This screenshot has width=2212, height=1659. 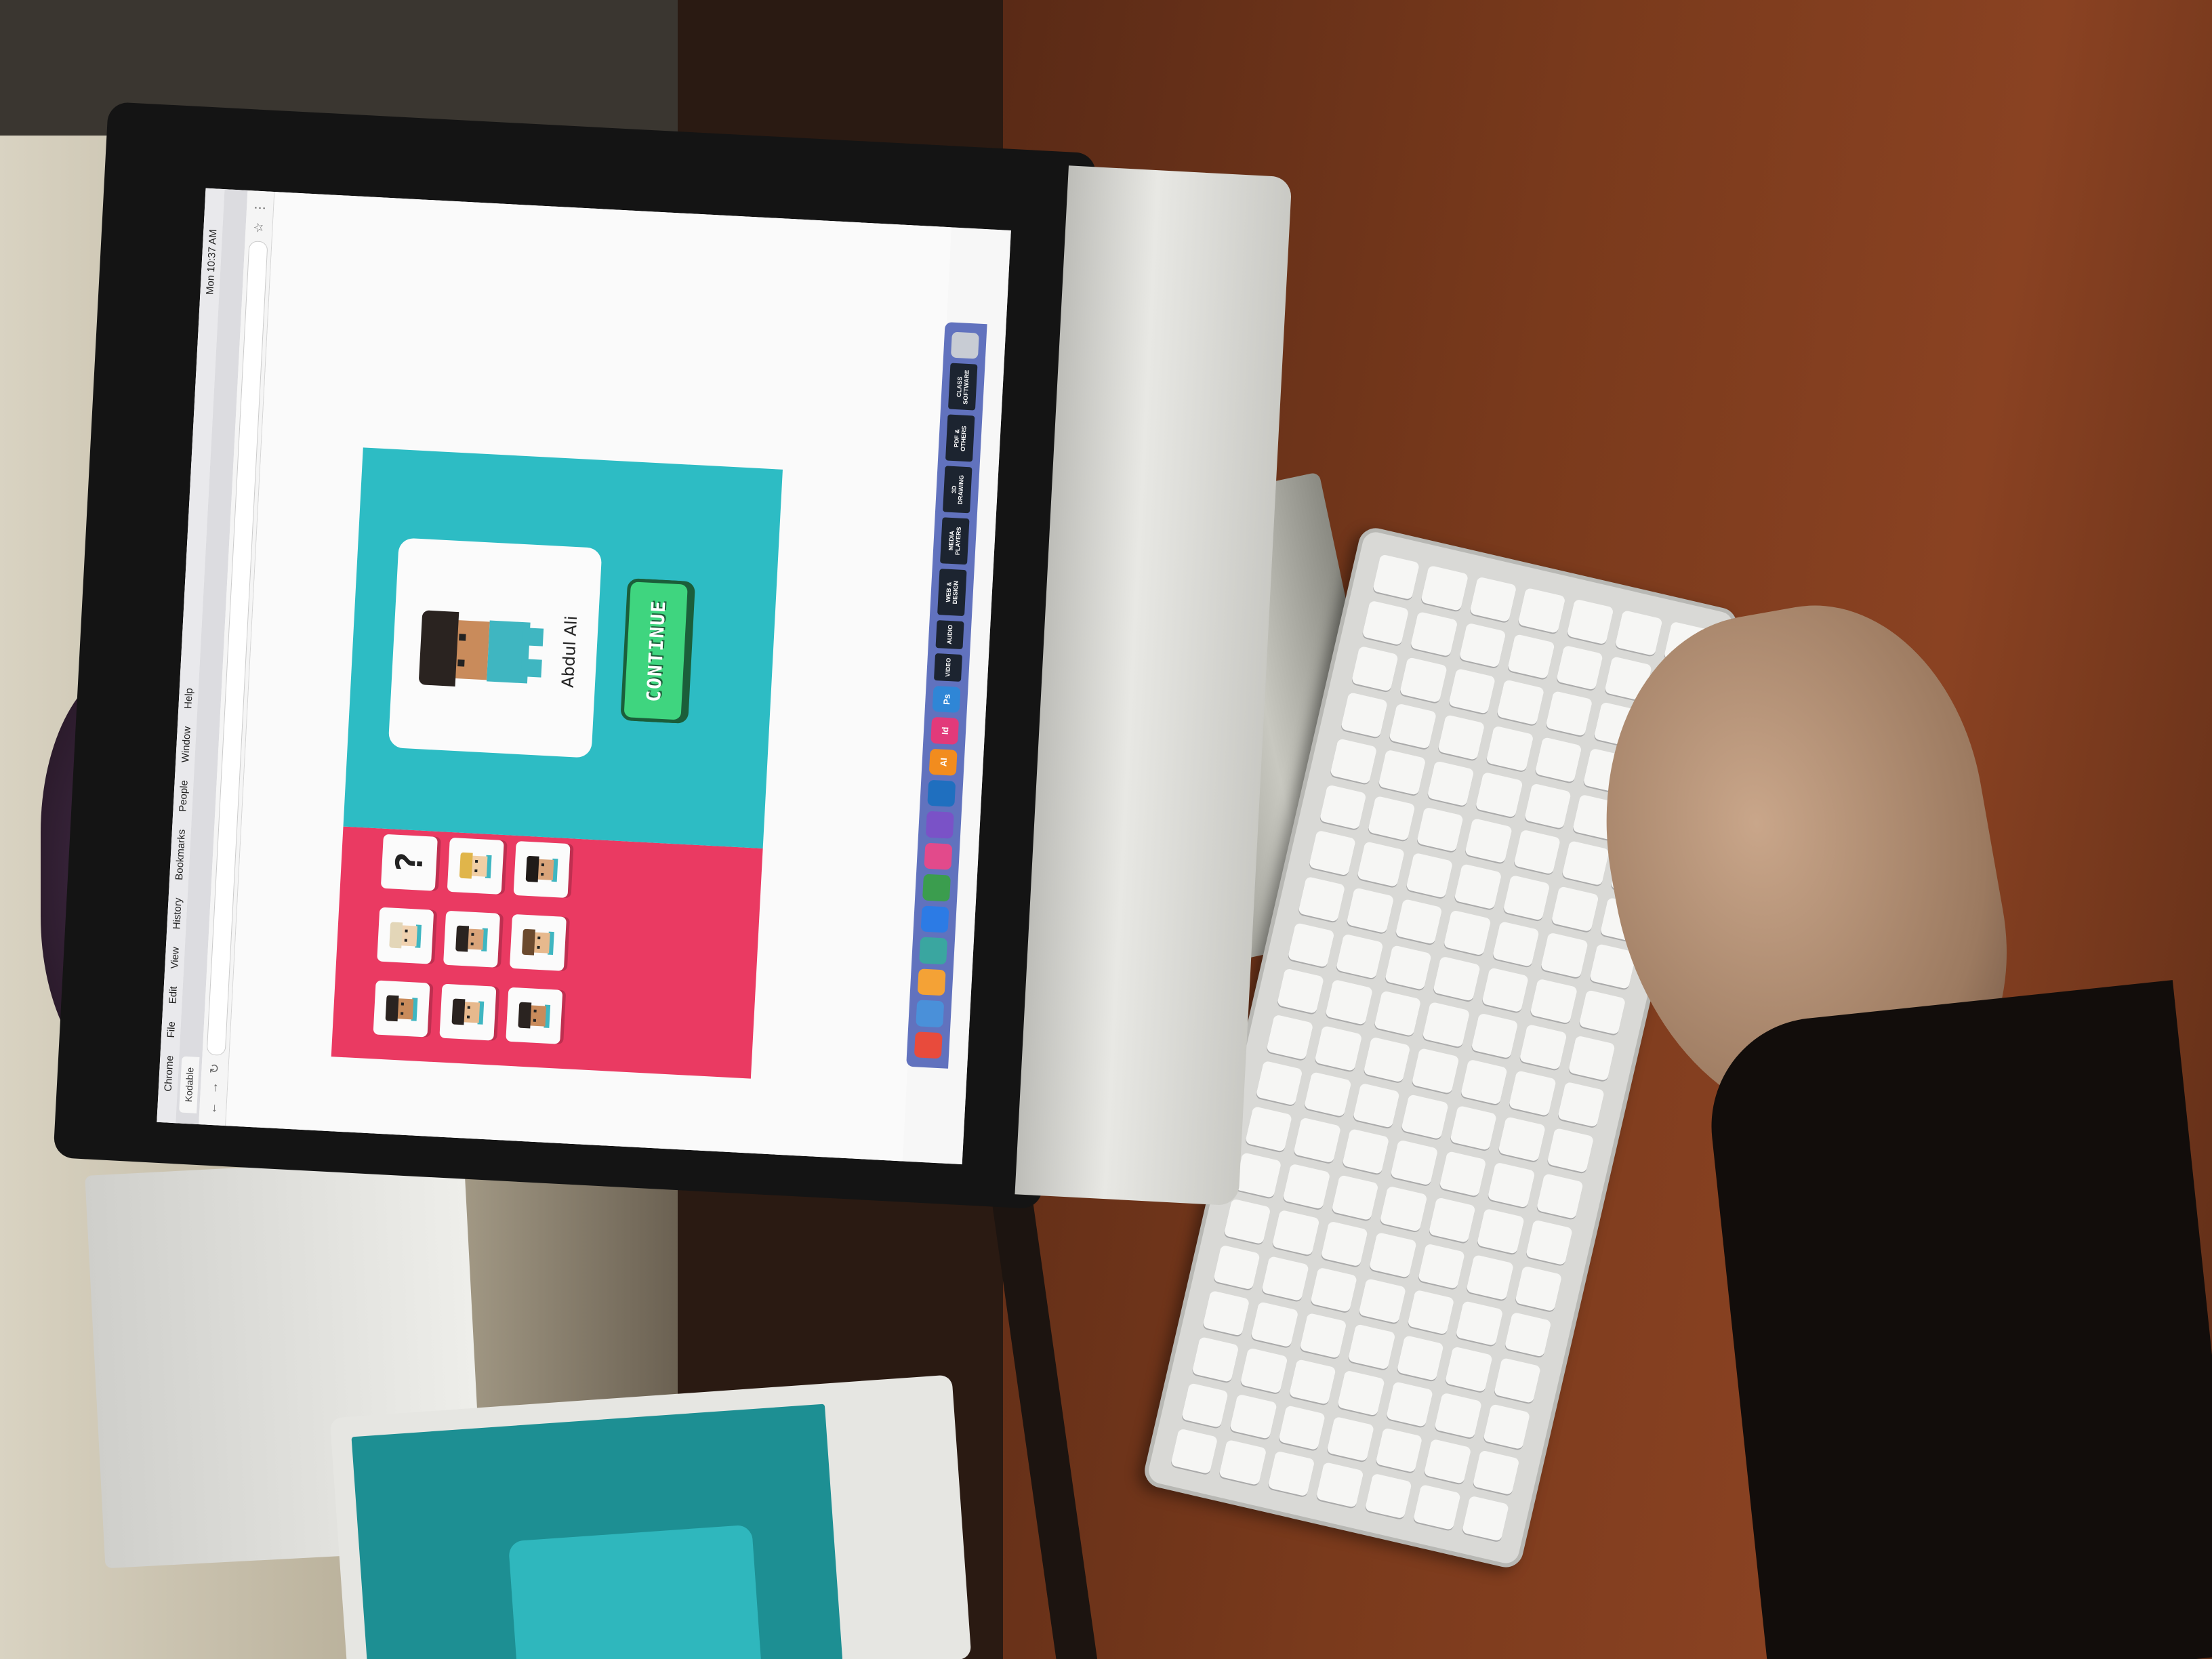 What do you see at coordinates (189, 699) in the screenshot?
I see `menu-item: Help` at bounding box center [189, 699].